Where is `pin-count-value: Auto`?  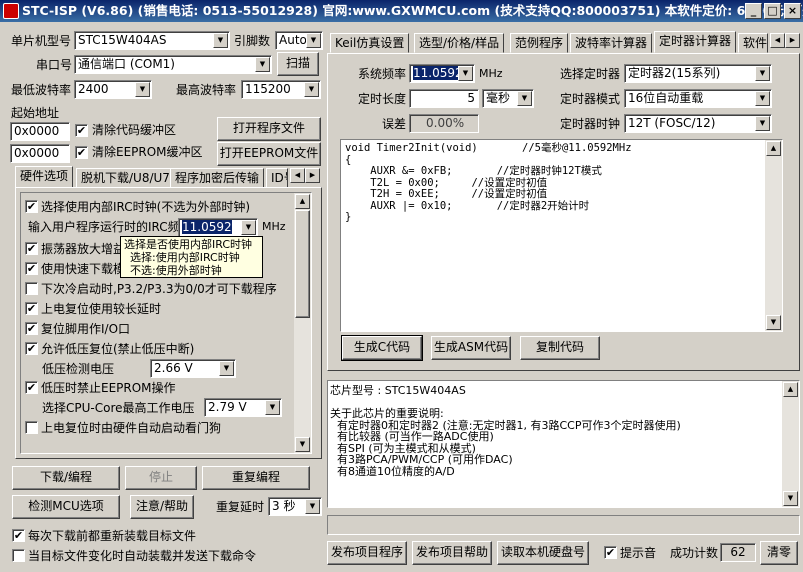 pin-count-value: Auto is located at coordinates (293, 40).